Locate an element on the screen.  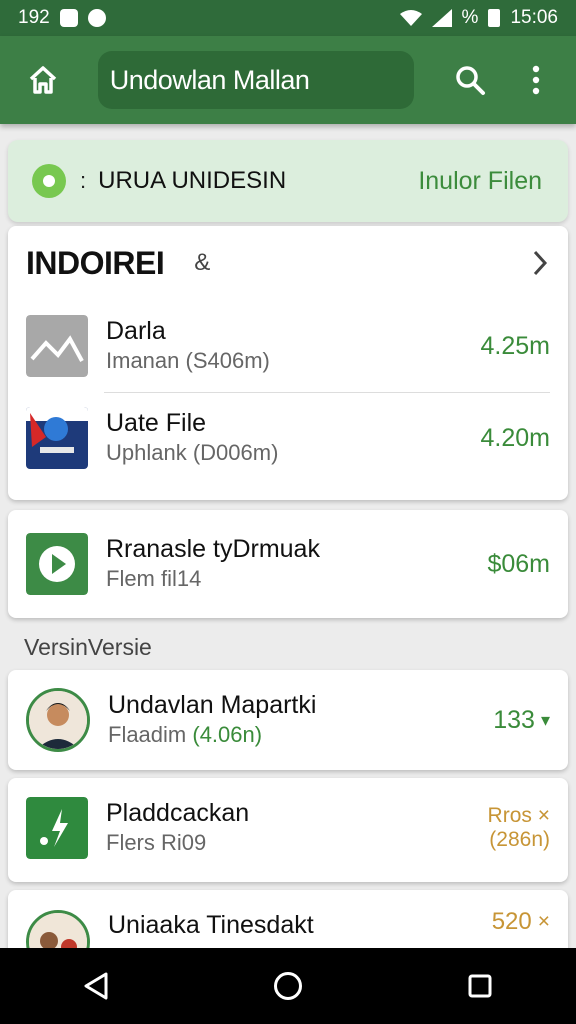
section-title: INDOIREI is located at coordinates (95, 262).